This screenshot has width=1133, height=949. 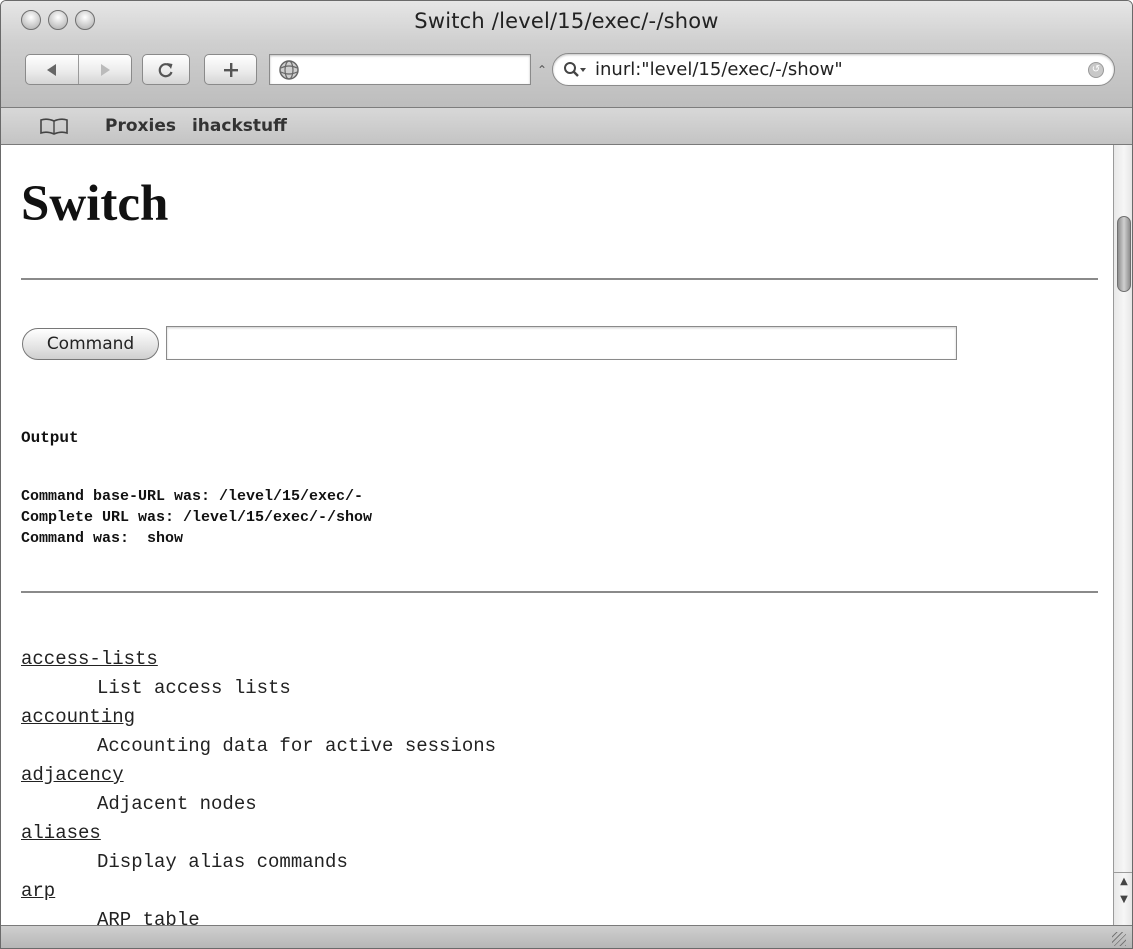 What do you see at coordinates (566, 126) in the screenshot?
I see `bookmarks-bar: Proxies ihackstuff` at bounding box center [566, 126].